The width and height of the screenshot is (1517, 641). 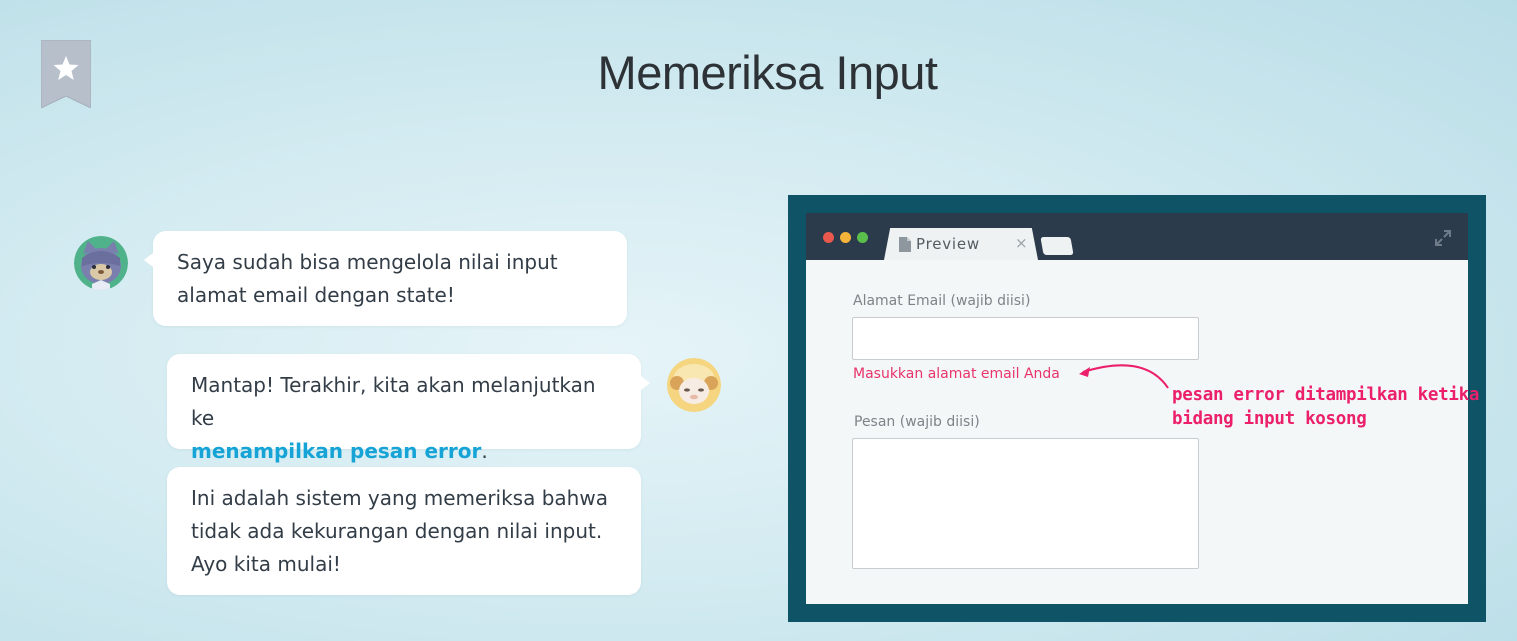 What do you see at coordinates (948, 244) in the screenshot?
I see `tab-label: Preview` at bounding box center [948, 244].